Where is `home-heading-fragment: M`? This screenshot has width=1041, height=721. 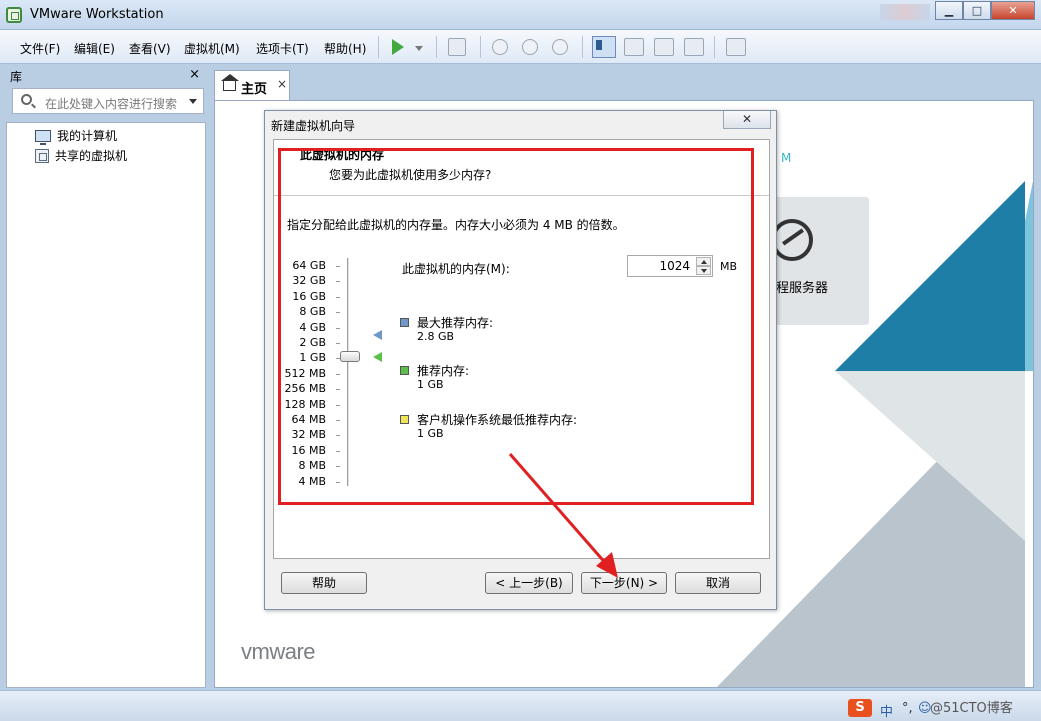
home-heading-fragment: M is located at coordinates (786, 158).